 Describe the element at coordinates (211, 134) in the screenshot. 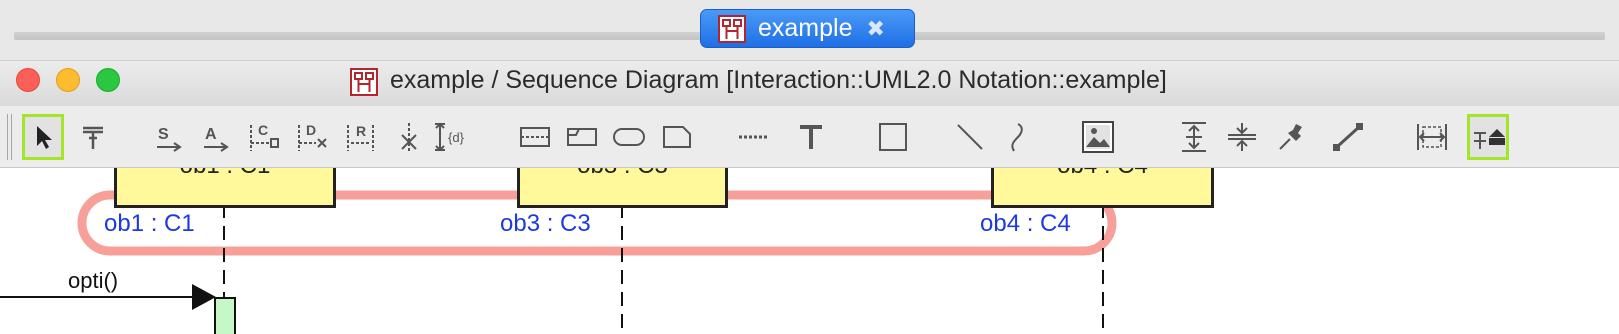

I see `svg-text: A` at that location.